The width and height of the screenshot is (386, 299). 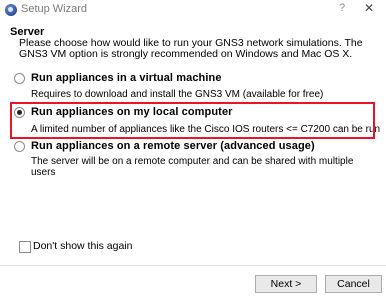 I want to click on option-virtual-machine-label: Run appliances in a virtual machine, so click(x=126, y=78).